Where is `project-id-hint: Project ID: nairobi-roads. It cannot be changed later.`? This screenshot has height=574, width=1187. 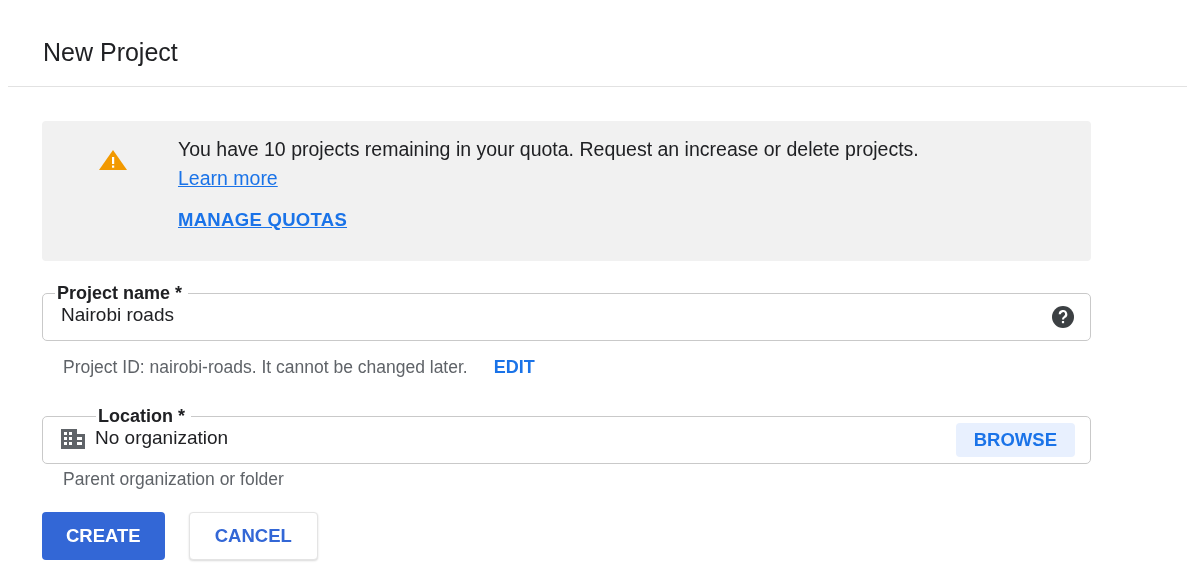
project-id-hint: Project ID: nairobi-roads. It cannot be changed later. is located at coordinates (265, 367).